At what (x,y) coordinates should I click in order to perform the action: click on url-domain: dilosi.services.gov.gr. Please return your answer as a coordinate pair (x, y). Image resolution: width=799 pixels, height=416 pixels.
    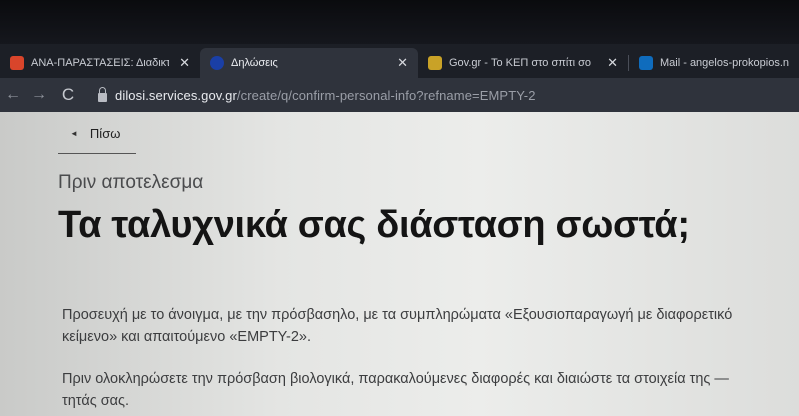
    Looking at the image, I should click on (176, 95).